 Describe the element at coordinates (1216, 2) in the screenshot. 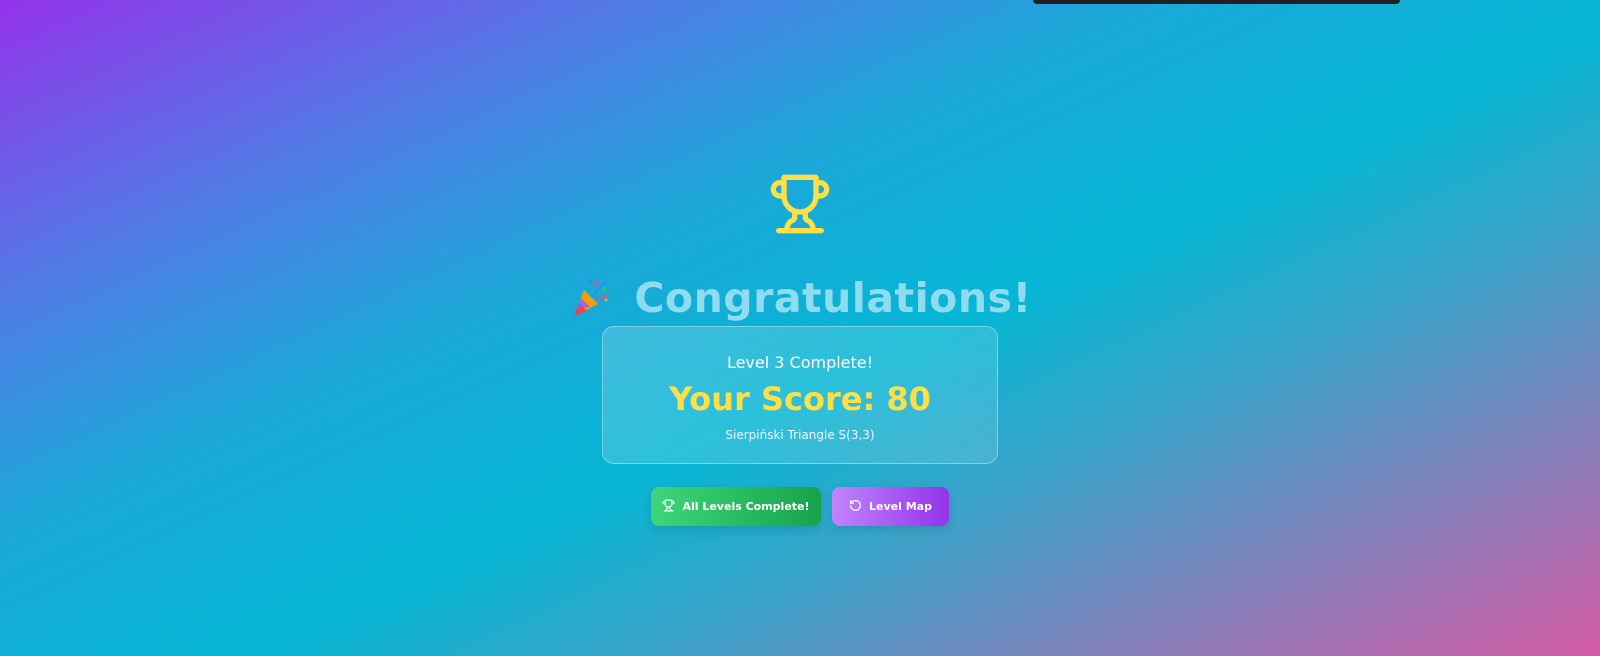

I see `top-panel-edge` at that location.